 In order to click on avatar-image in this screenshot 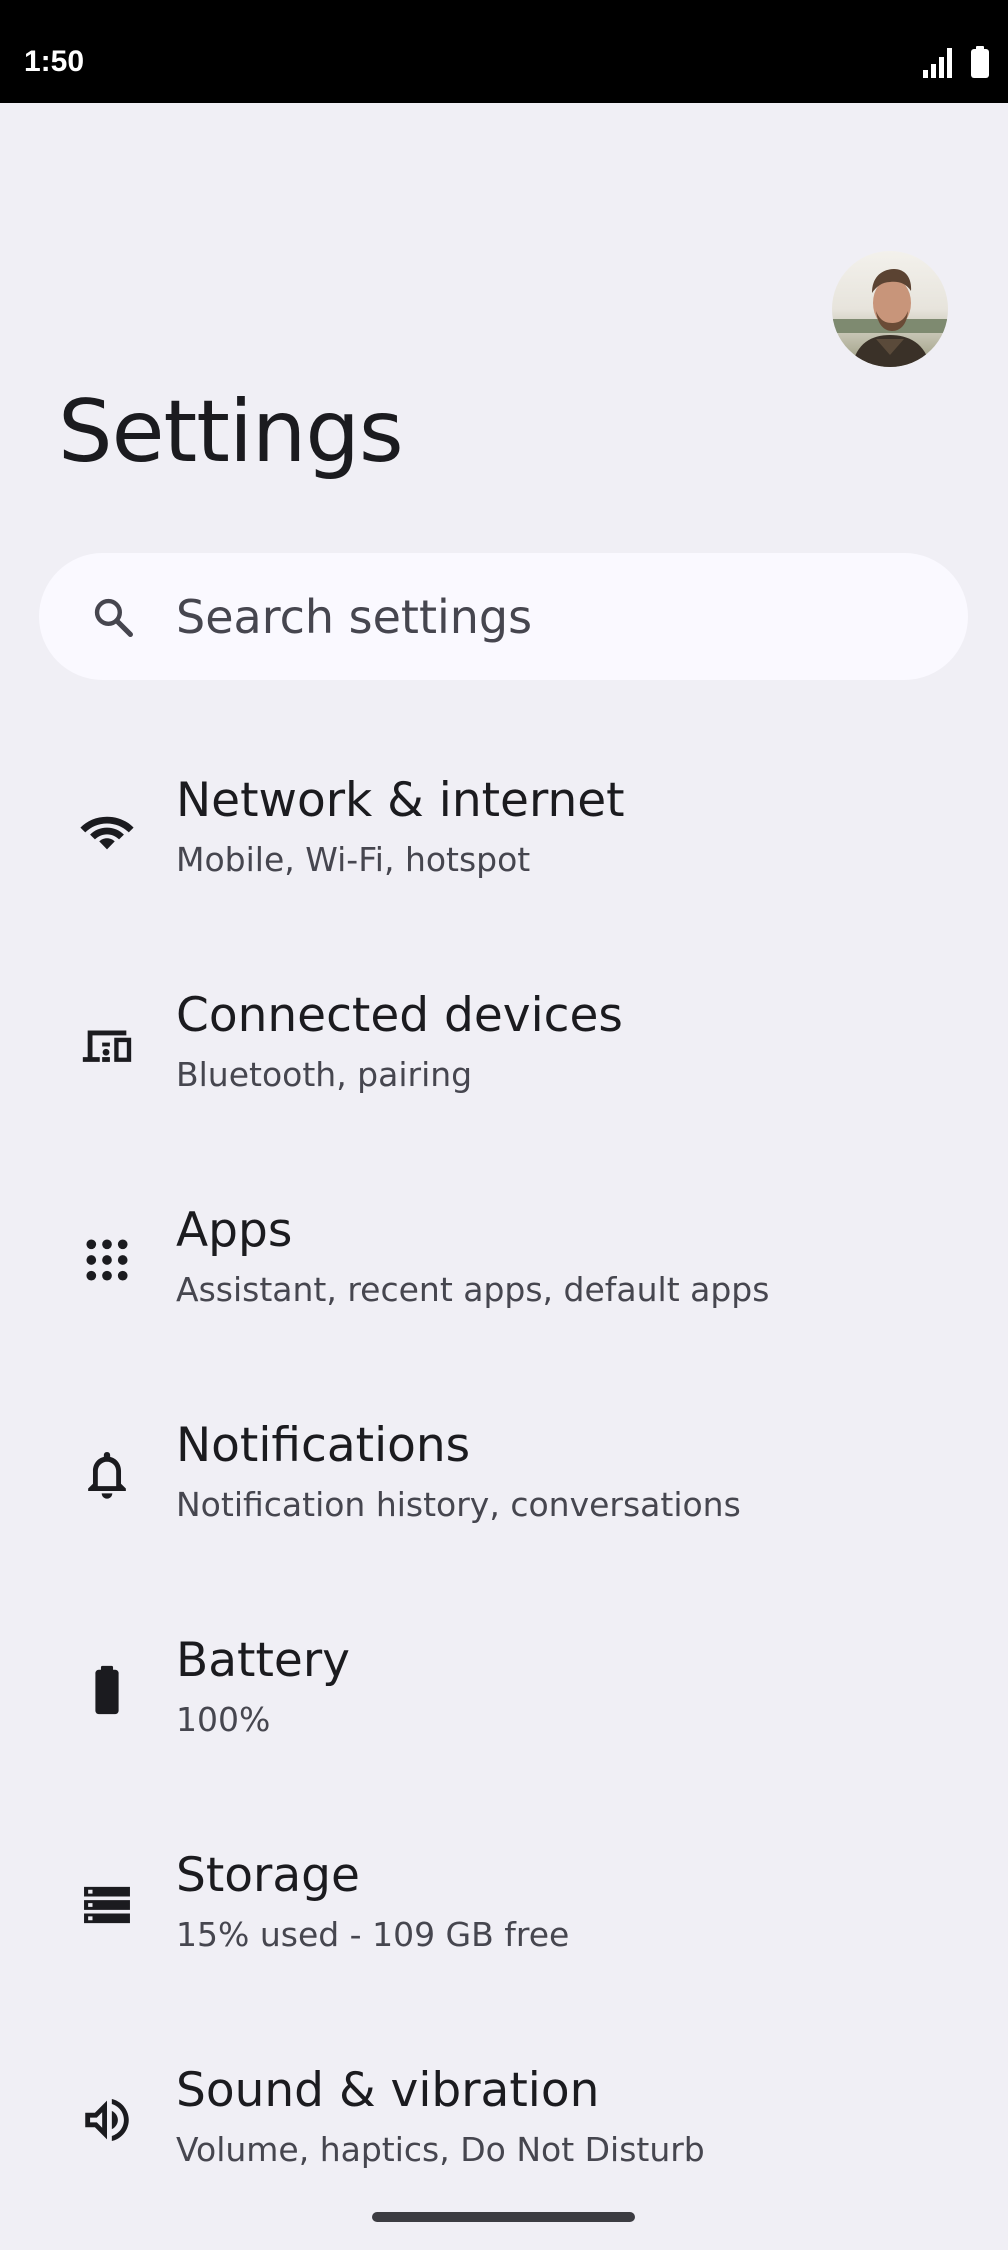, I will do `click(890, 309)`.